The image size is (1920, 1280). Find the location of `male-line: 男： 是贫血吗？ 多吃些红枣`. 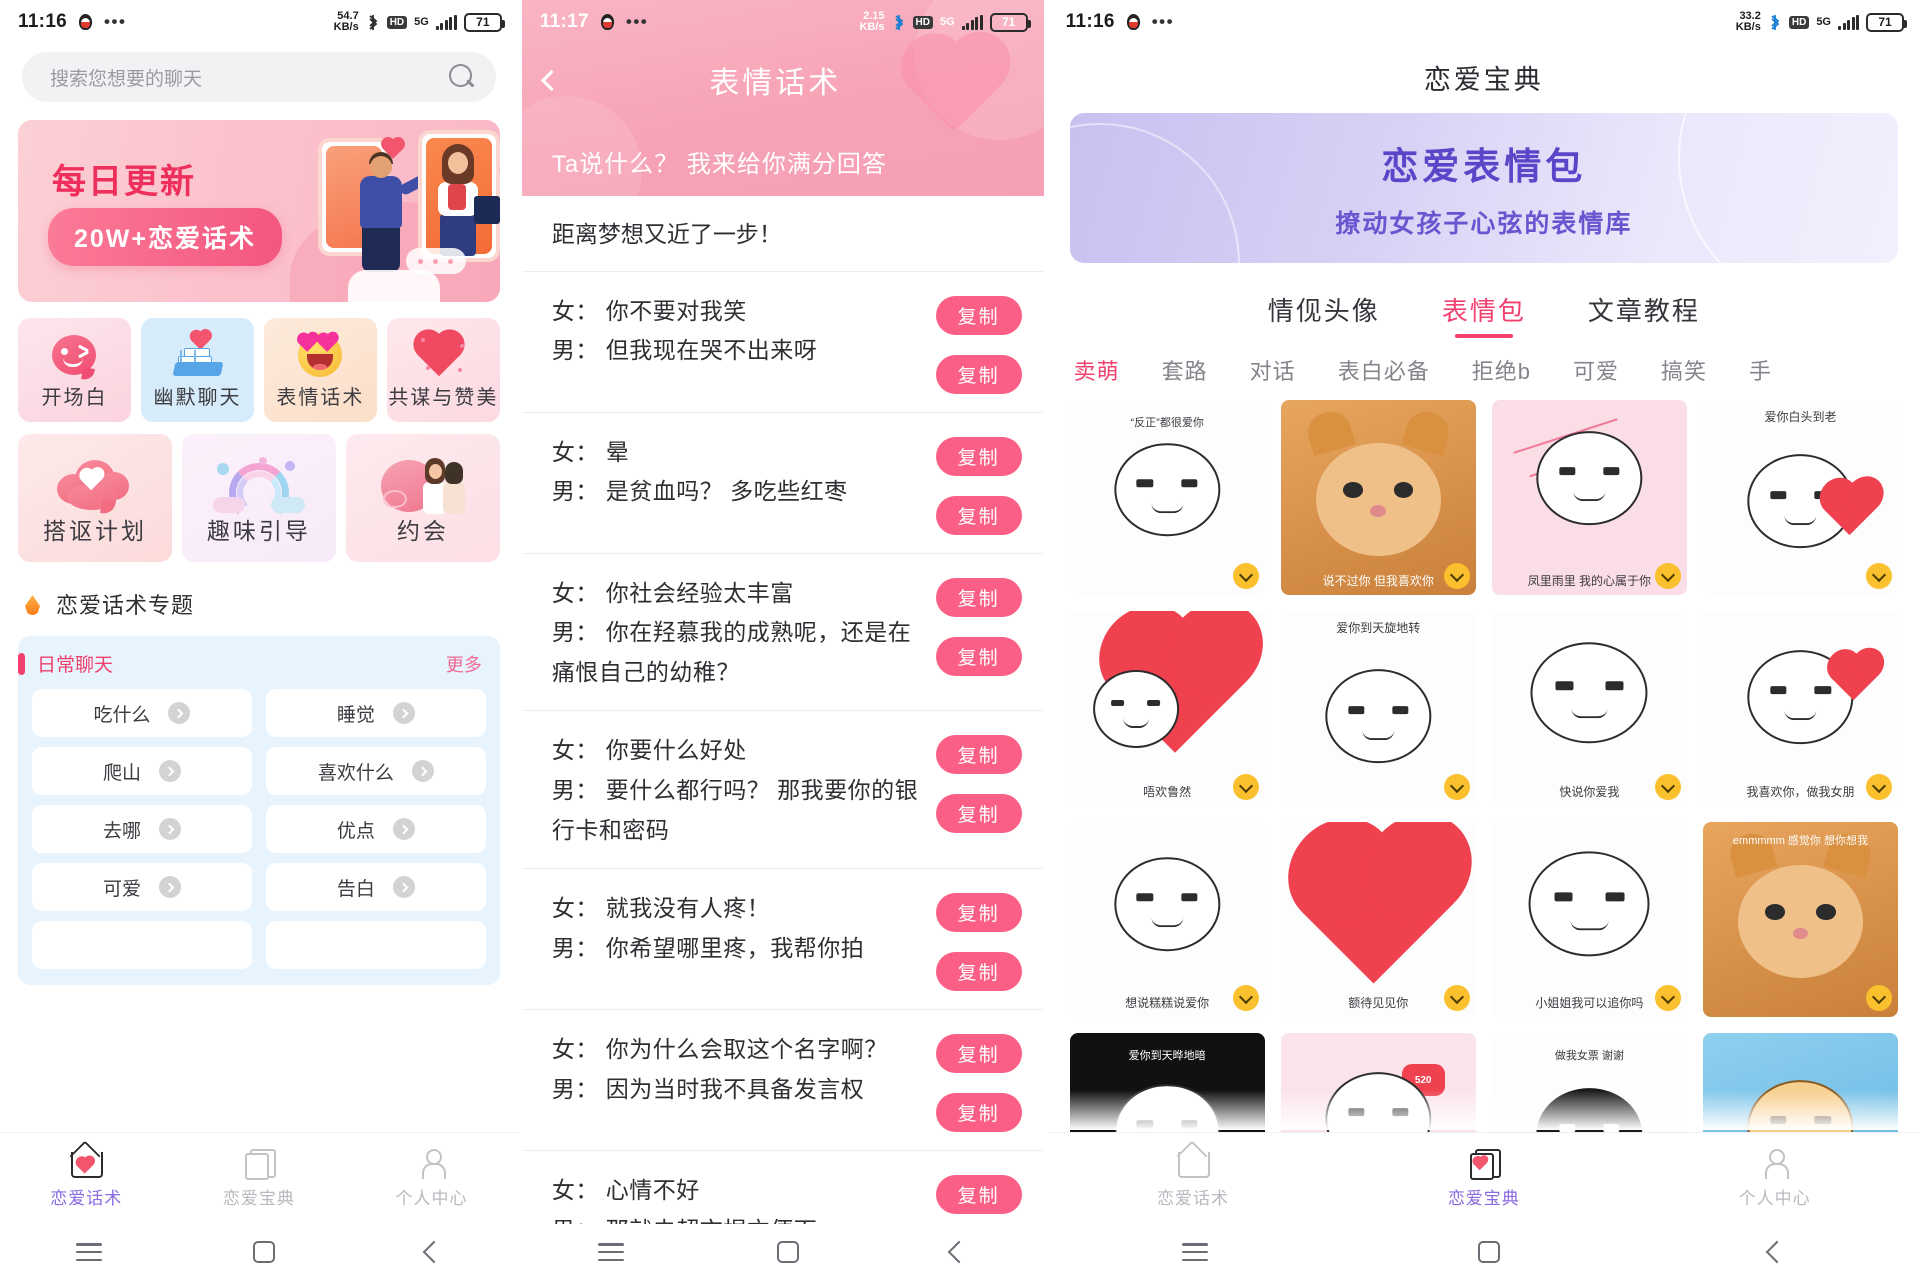

male-line: 男： 是贫血吗？ 多吃些红枣 is located at coordinates (699, 491).